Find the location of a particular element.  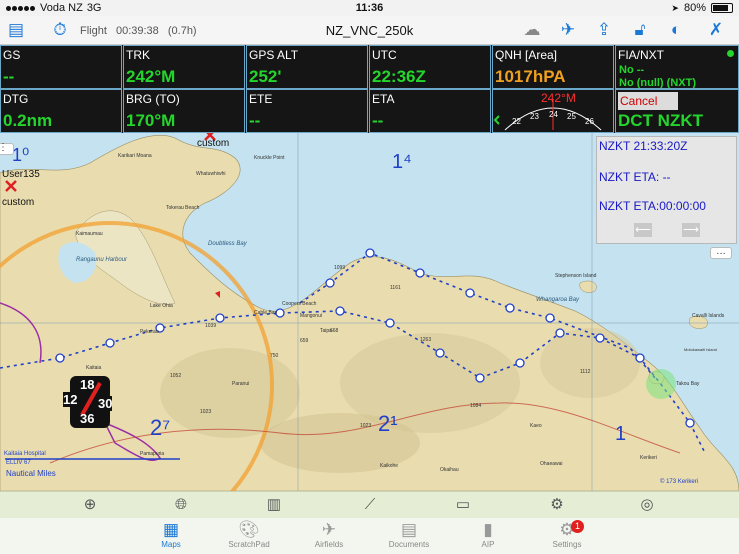

wind-label-north: 18 is located at coordinates (87, 384).